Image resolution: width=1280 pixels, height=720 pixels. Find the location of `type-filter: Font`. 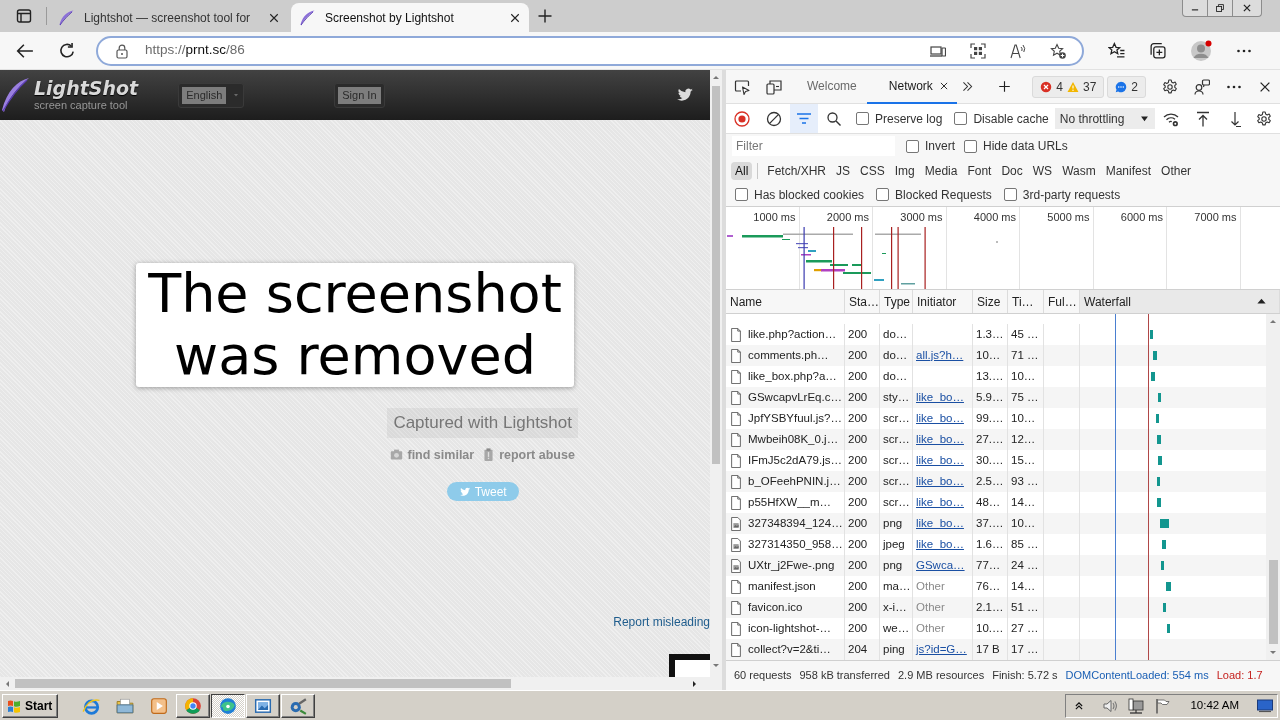

type-filter: Font is located at coordinates (979, 170).